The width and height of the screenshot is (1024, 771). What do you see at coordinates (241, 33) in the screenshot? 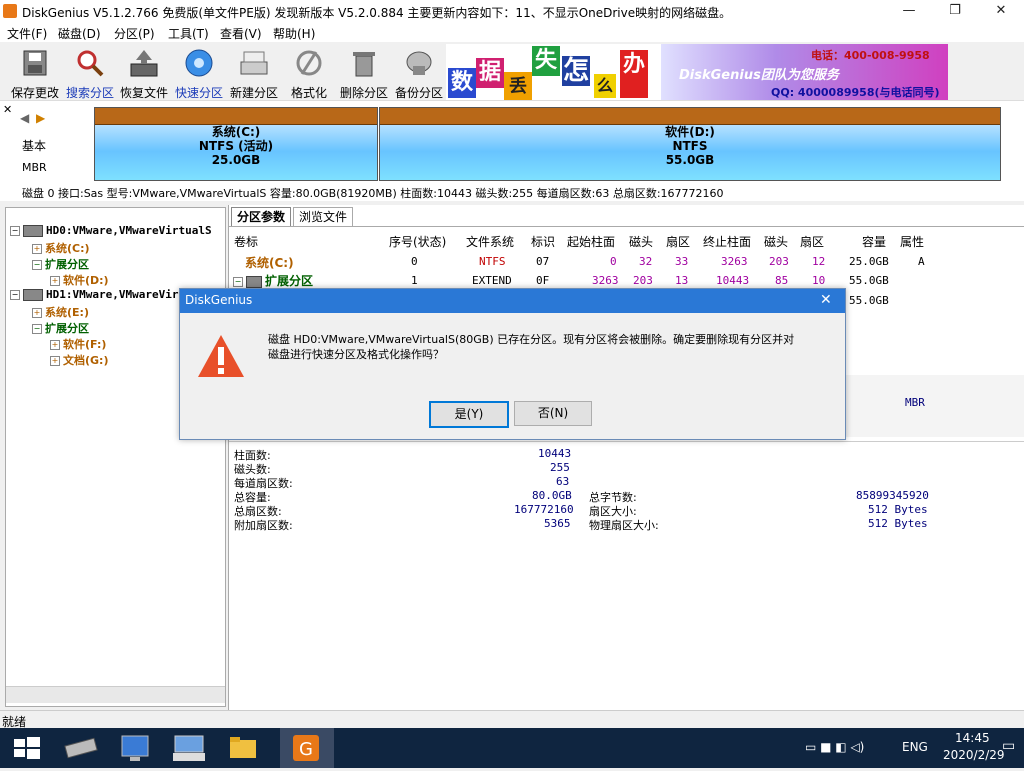
I see `menu-view: 查看(V)` at bounding box center [241, 33].